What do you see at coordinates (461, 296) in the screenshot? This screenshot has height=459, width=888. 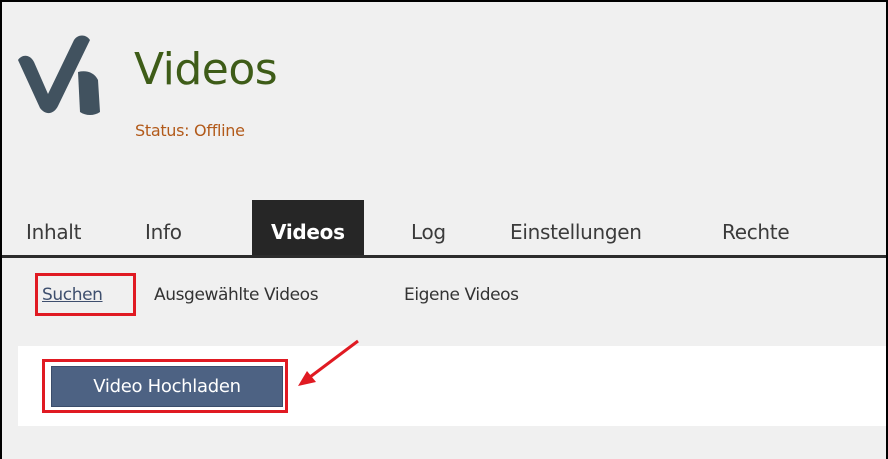 I see `subnav-eigene-videos: Eigene Videos` at bounding box center [461, 296].